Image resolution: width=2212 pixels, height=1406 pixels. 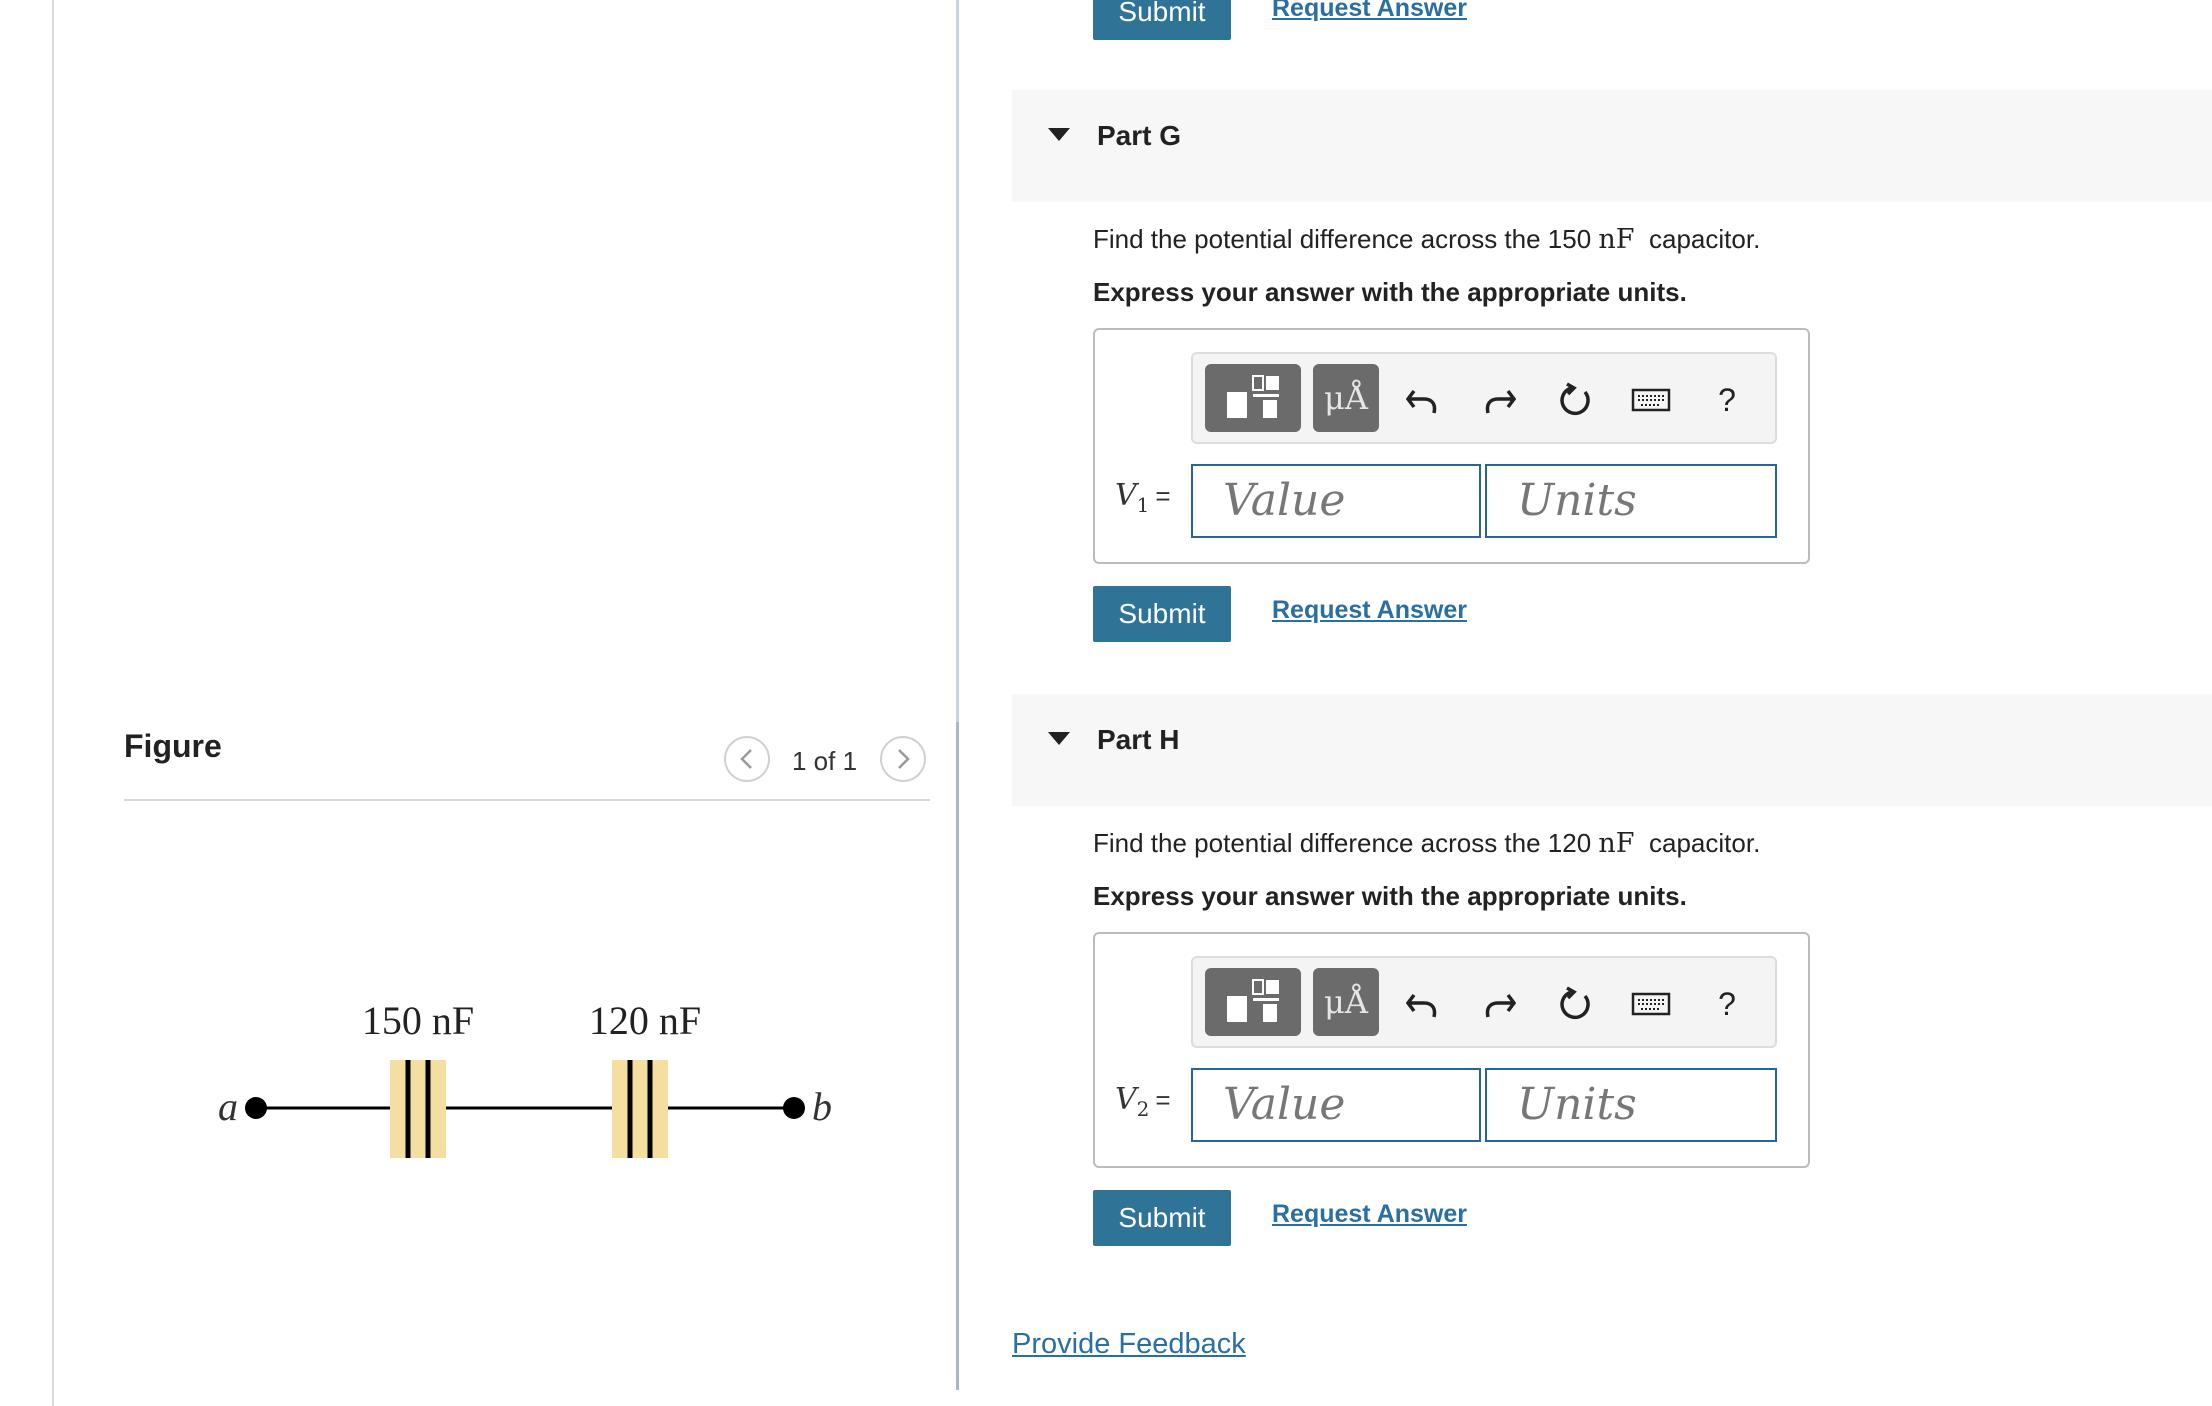 What do you see at coordinates (1129, 1344) in the screenshot?
I see `provide-feedback-link: Provide Feedback` at bounding box center [1129, 1344].